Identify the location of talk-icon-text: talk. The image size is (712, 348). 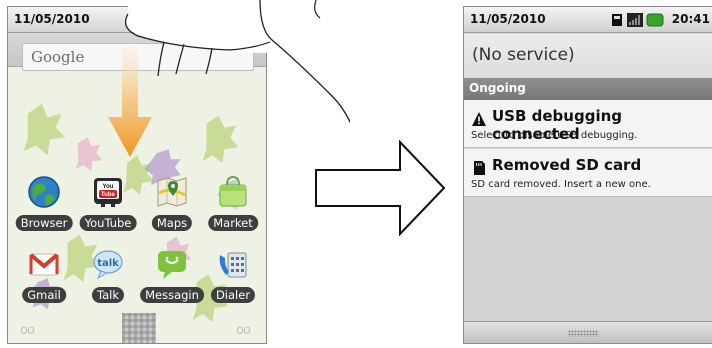
(108, 263).